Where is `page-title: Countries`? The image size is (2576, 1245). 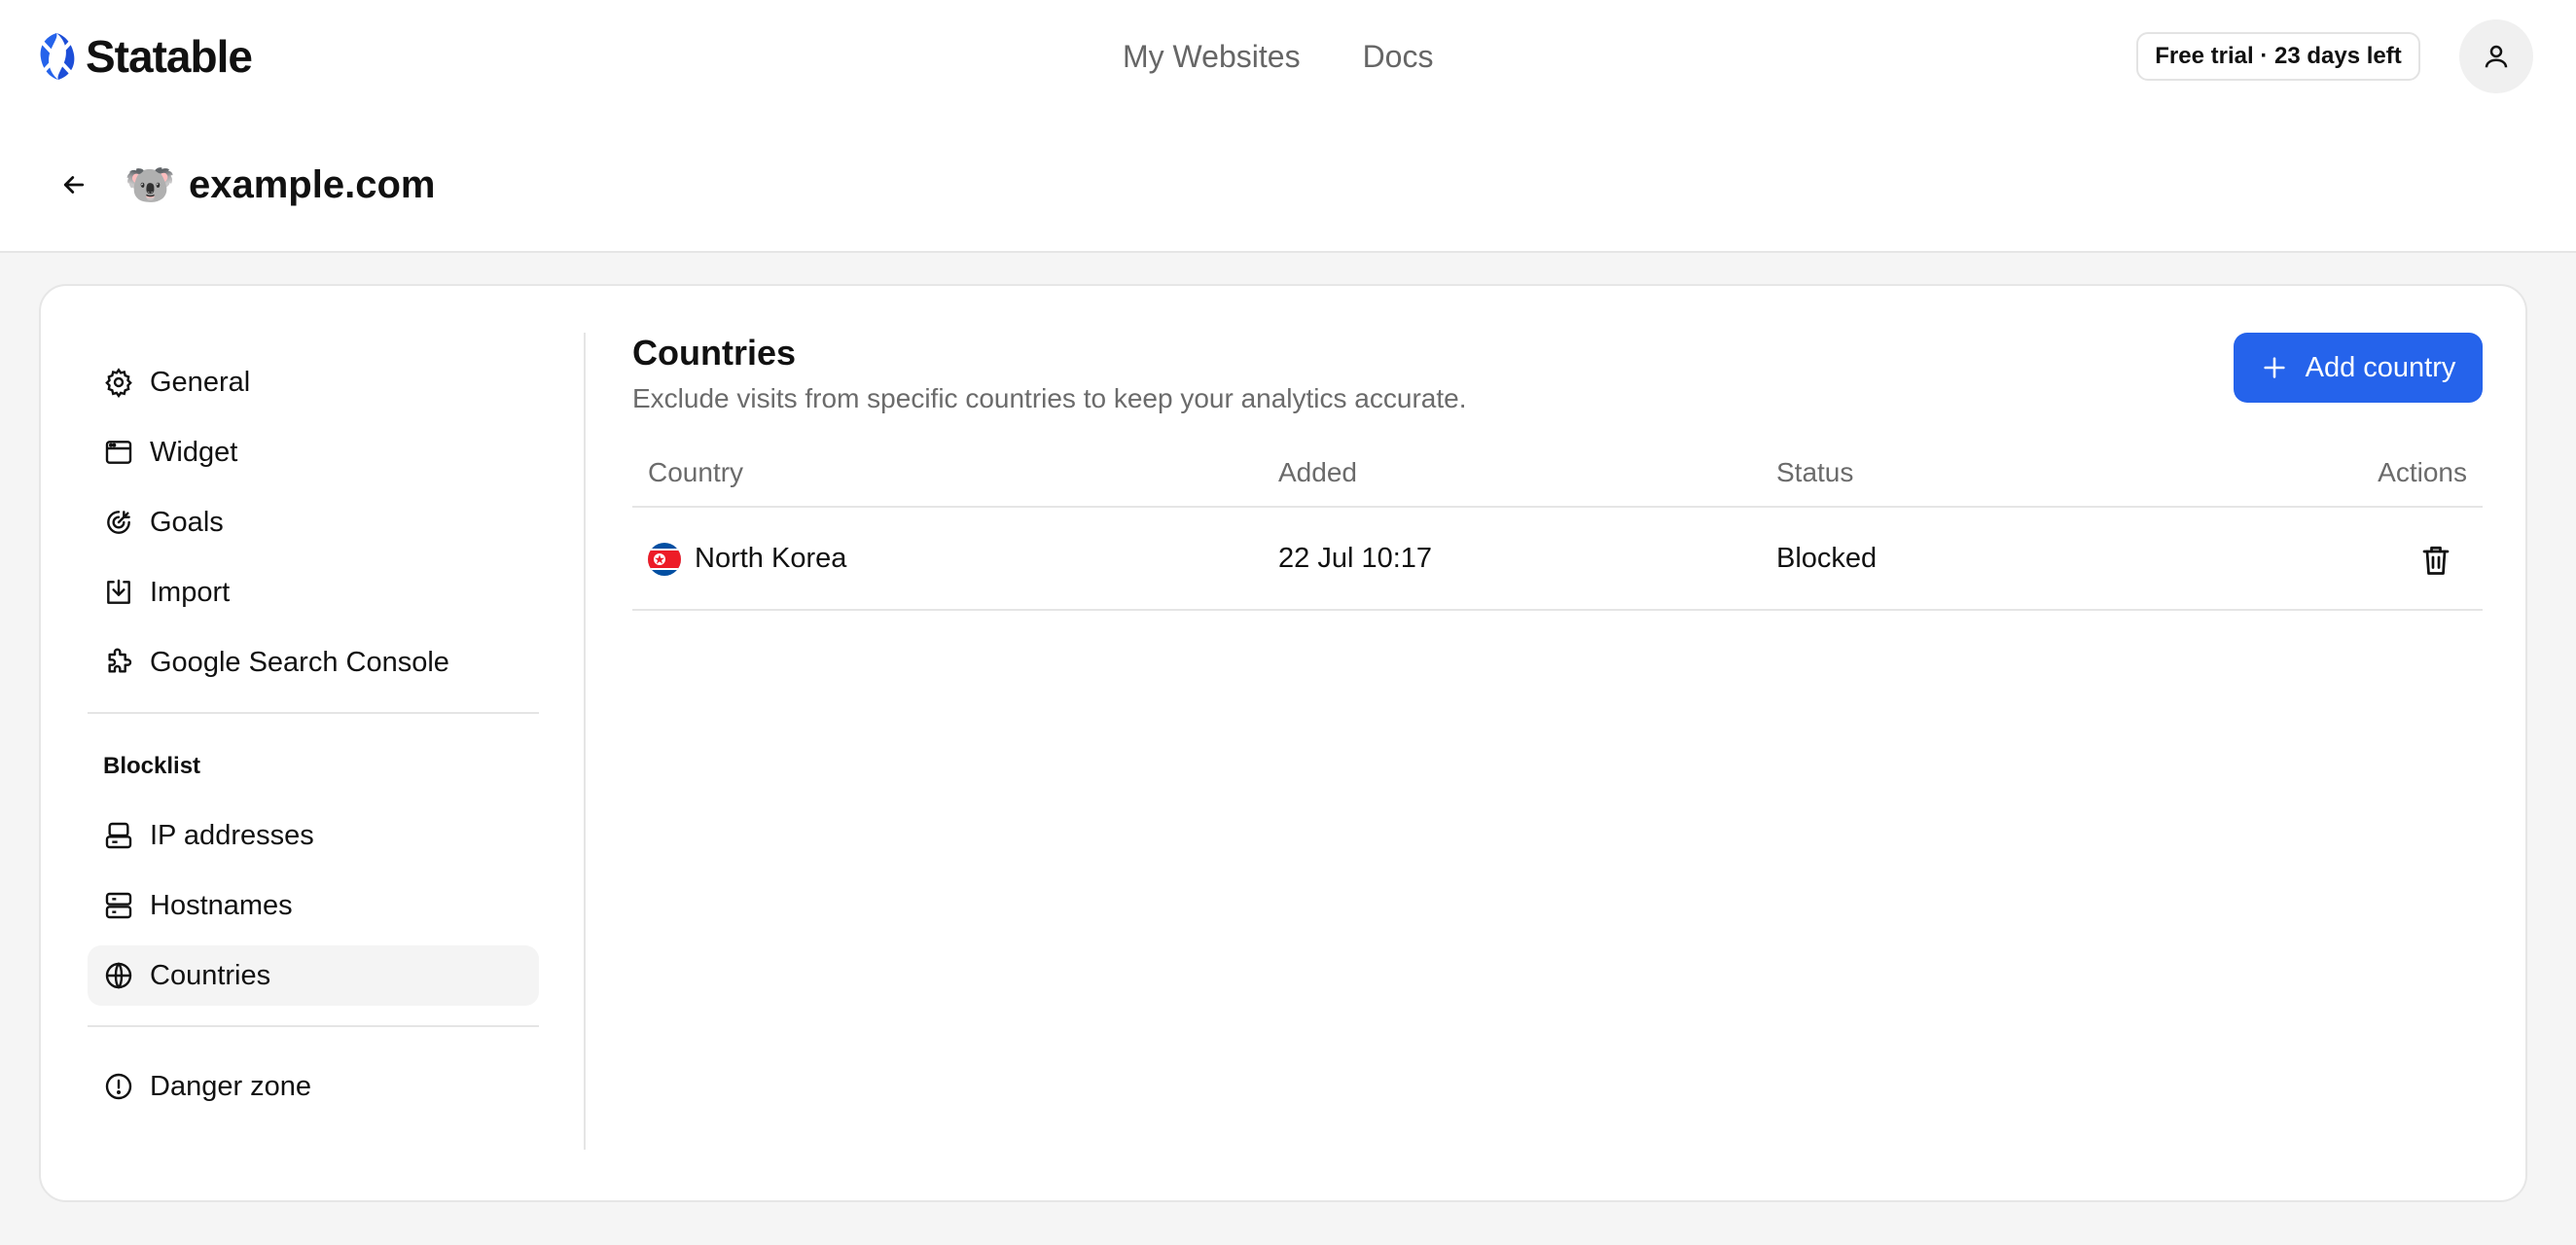 page-title: Countries is located at coordinates (714, 353).